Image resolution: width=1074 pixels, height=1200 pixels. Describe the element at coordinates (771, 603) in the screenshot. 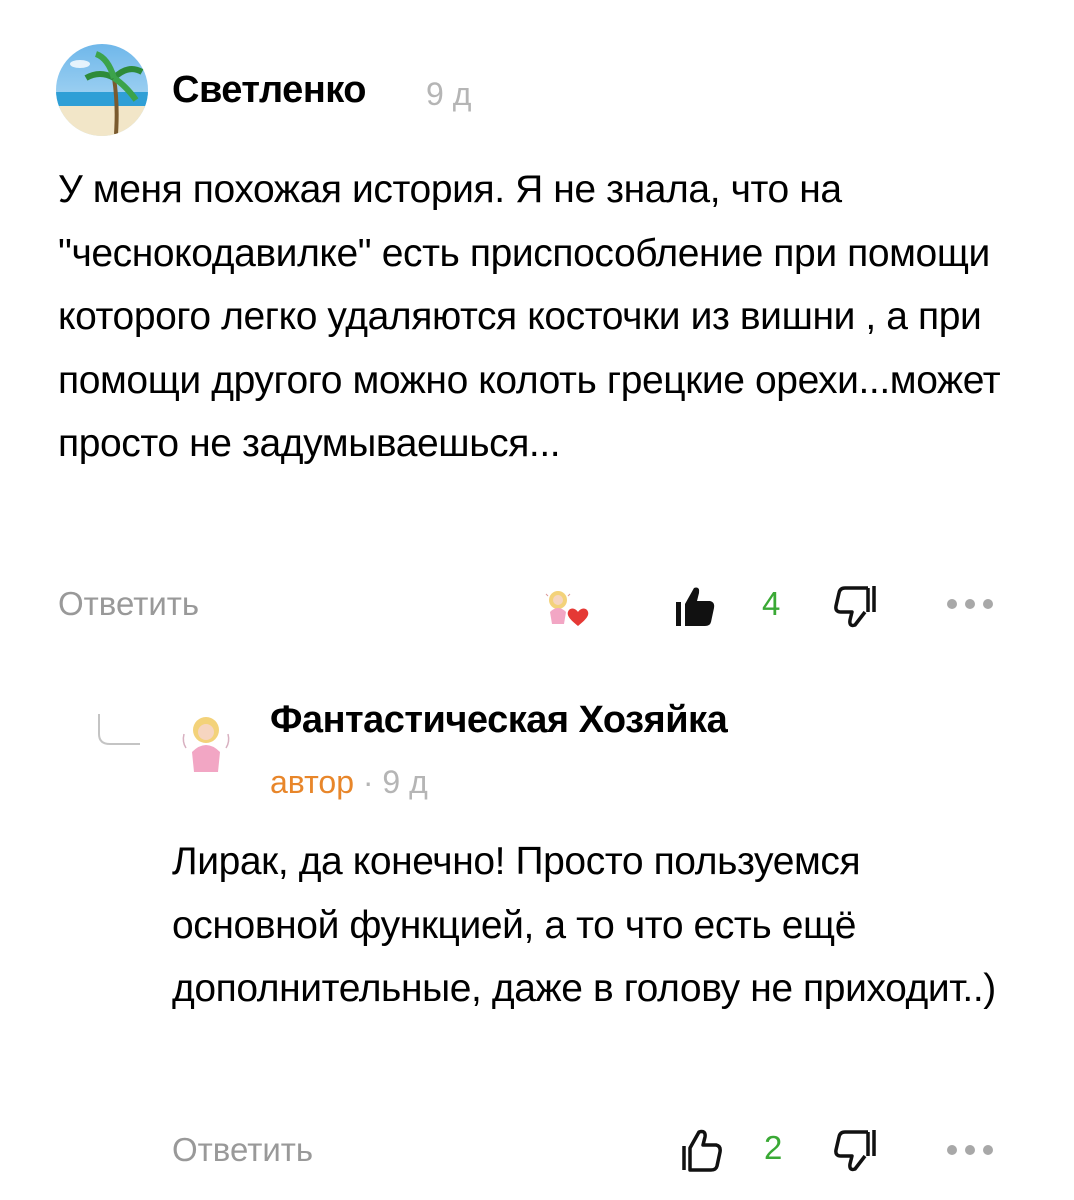

I see `like-count: 4` at that location.